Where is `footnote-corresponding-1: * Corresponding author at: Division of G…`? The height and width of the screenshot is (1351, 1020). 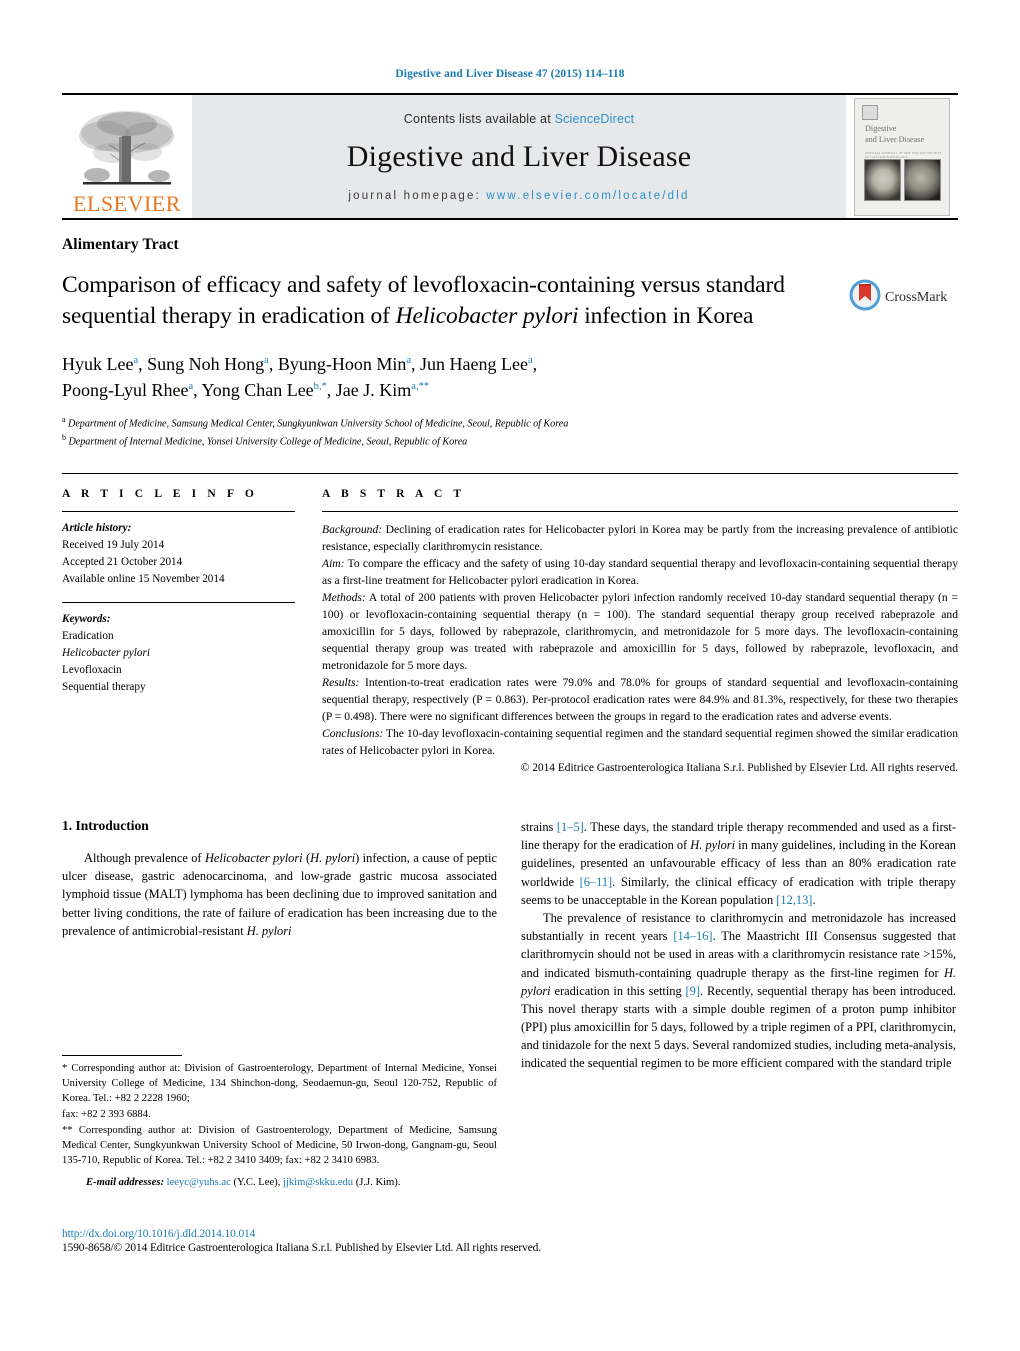
footnote-corresponding-1: * Corresponding author at: Division of G… is located at coordinates (279, 1084).